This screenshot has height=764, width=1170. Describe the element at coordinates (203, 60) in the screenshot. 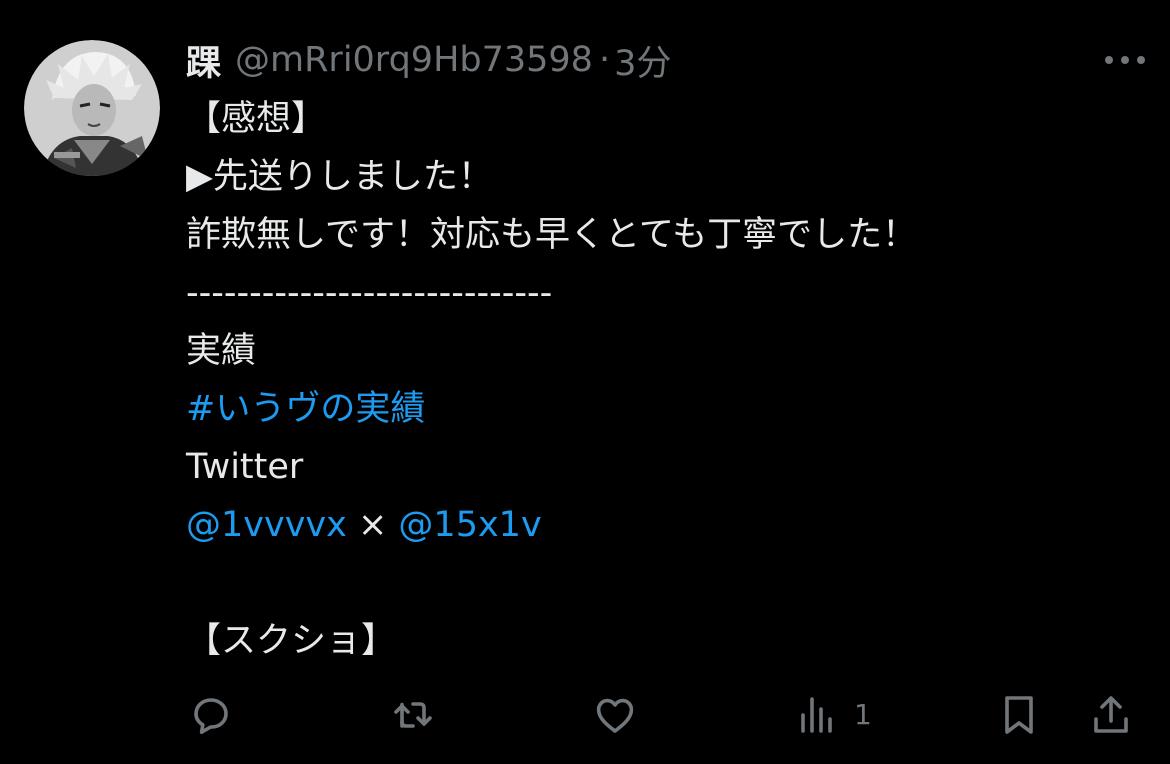

I see `display-name: 踝` at that location.